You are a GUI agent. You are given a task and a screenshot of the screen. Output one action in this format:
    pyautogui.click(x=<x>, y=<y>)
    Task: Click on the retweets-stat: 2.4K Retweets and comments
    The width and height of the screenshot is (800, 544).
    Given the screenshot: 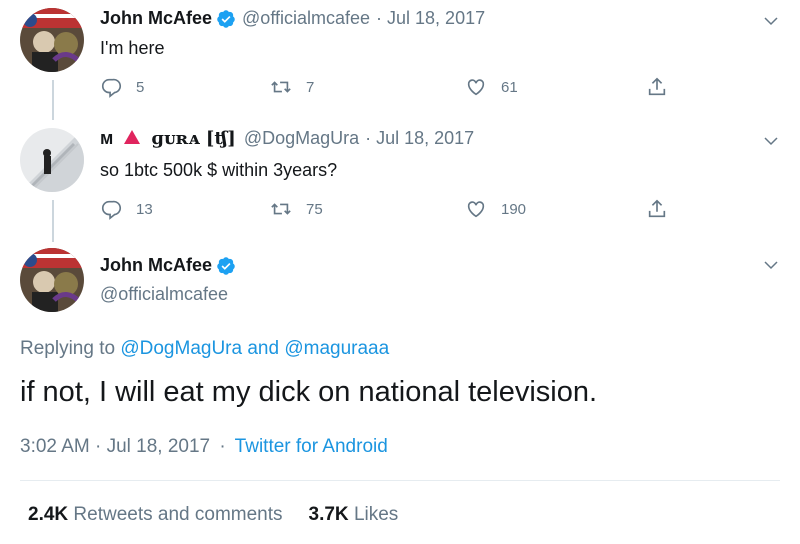 What is the action you would take?
    pyautogui.click(x=155, y=515)
    